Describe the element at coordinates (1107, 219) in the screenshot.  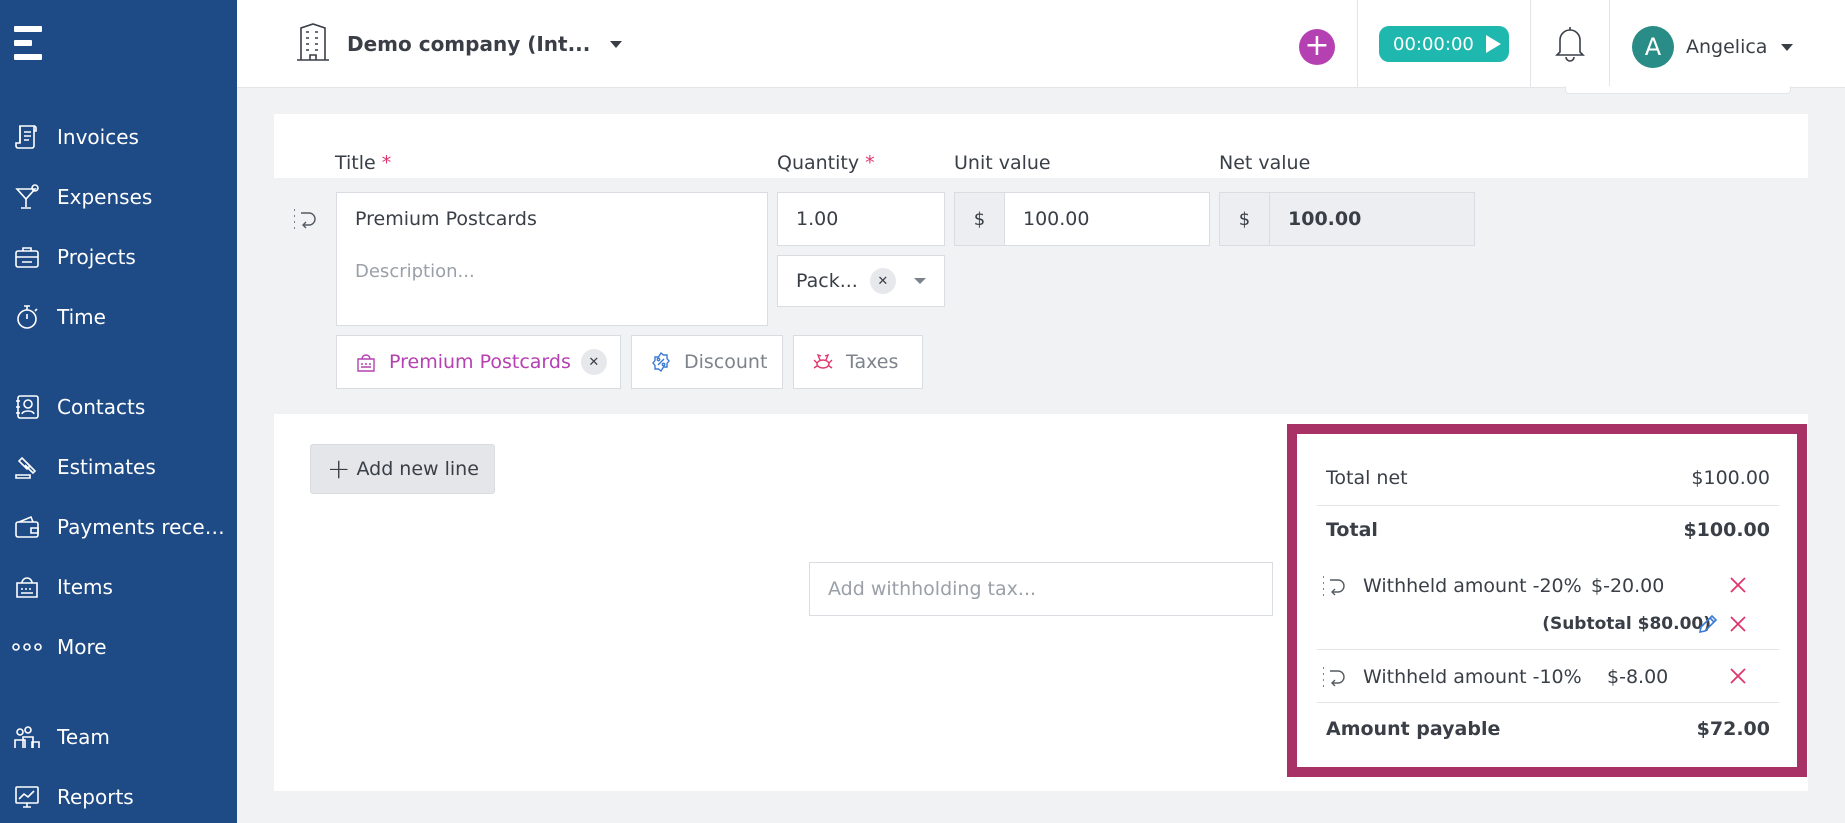
I see `unit-value-input: 100.00` at that location.